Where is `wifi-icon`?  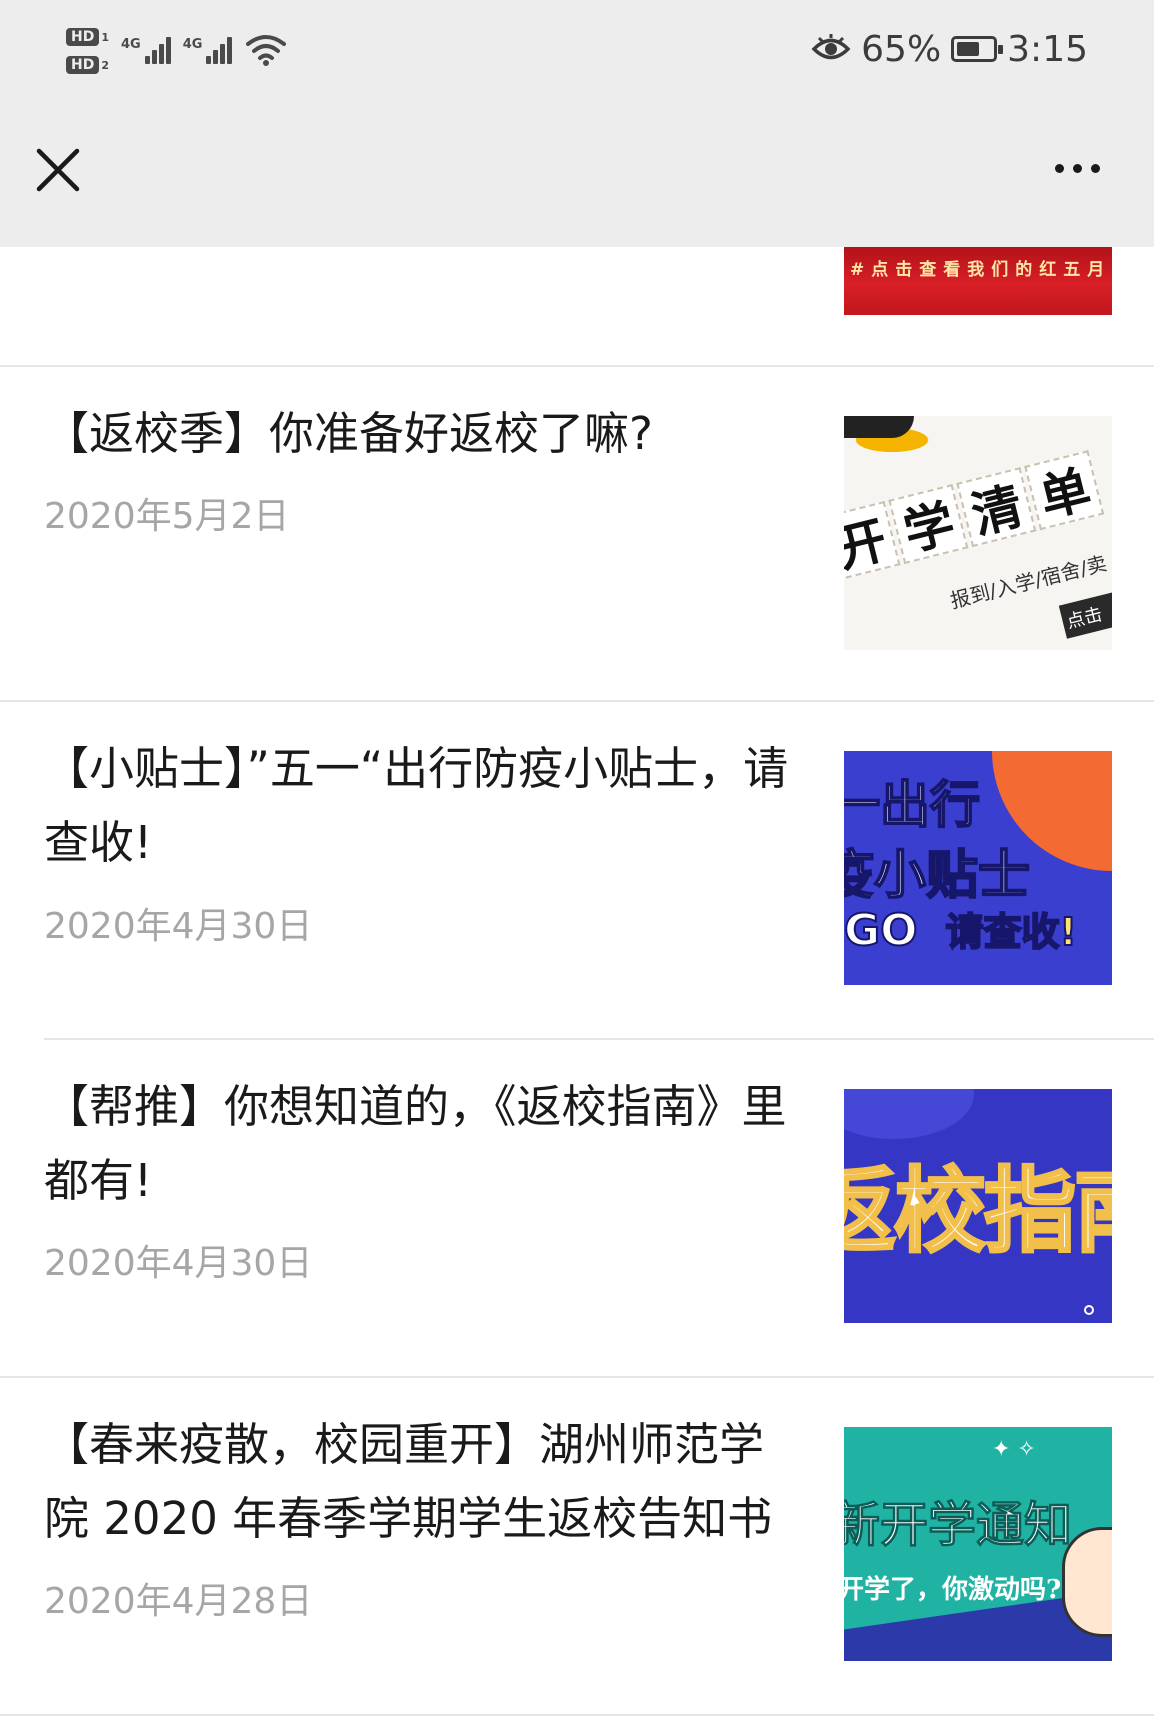 wifi-icon is located at coordinates (266, 50).